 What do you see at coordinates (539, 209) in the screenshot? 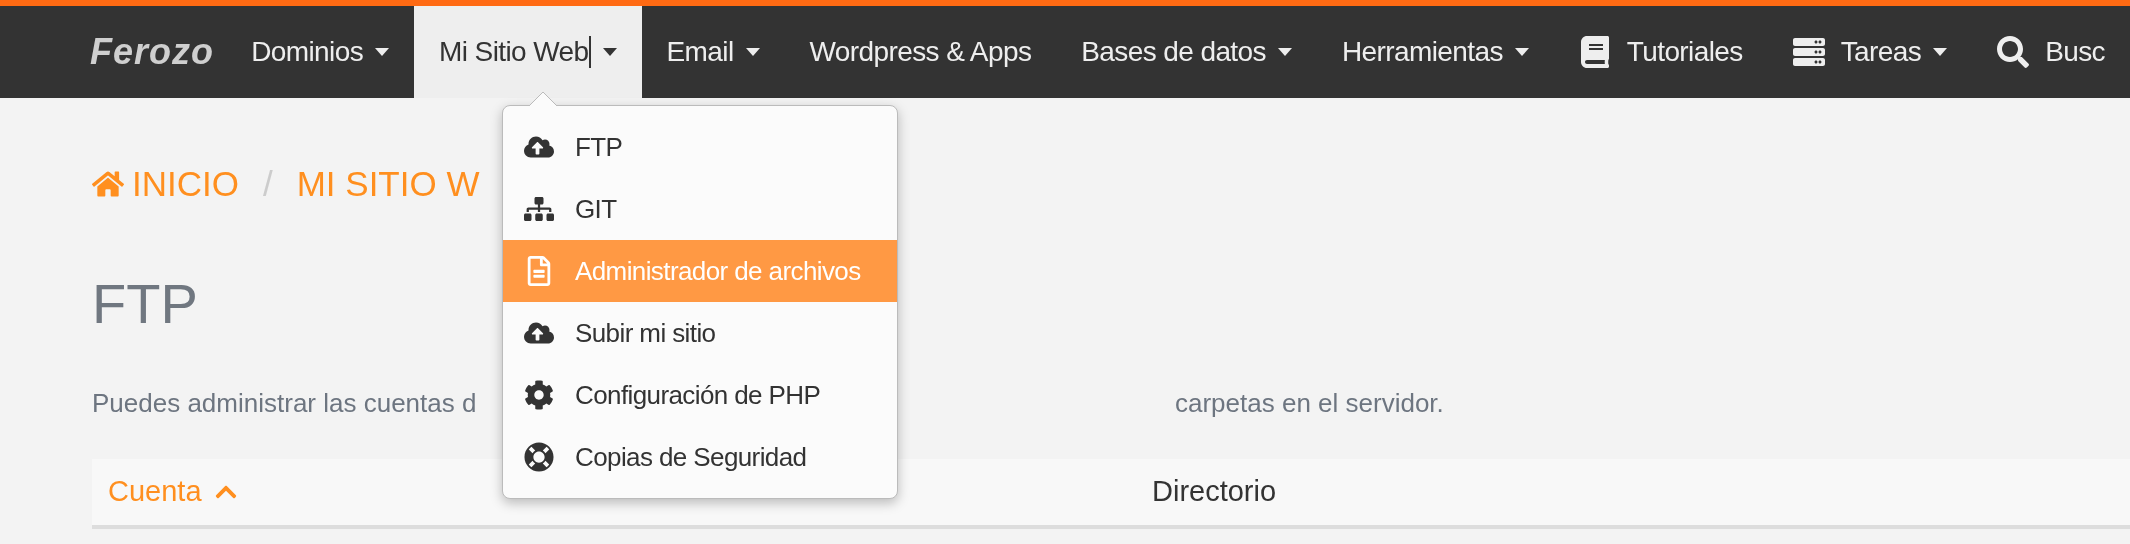
I see `sitemap-icon` at bounding box center [539, 209].